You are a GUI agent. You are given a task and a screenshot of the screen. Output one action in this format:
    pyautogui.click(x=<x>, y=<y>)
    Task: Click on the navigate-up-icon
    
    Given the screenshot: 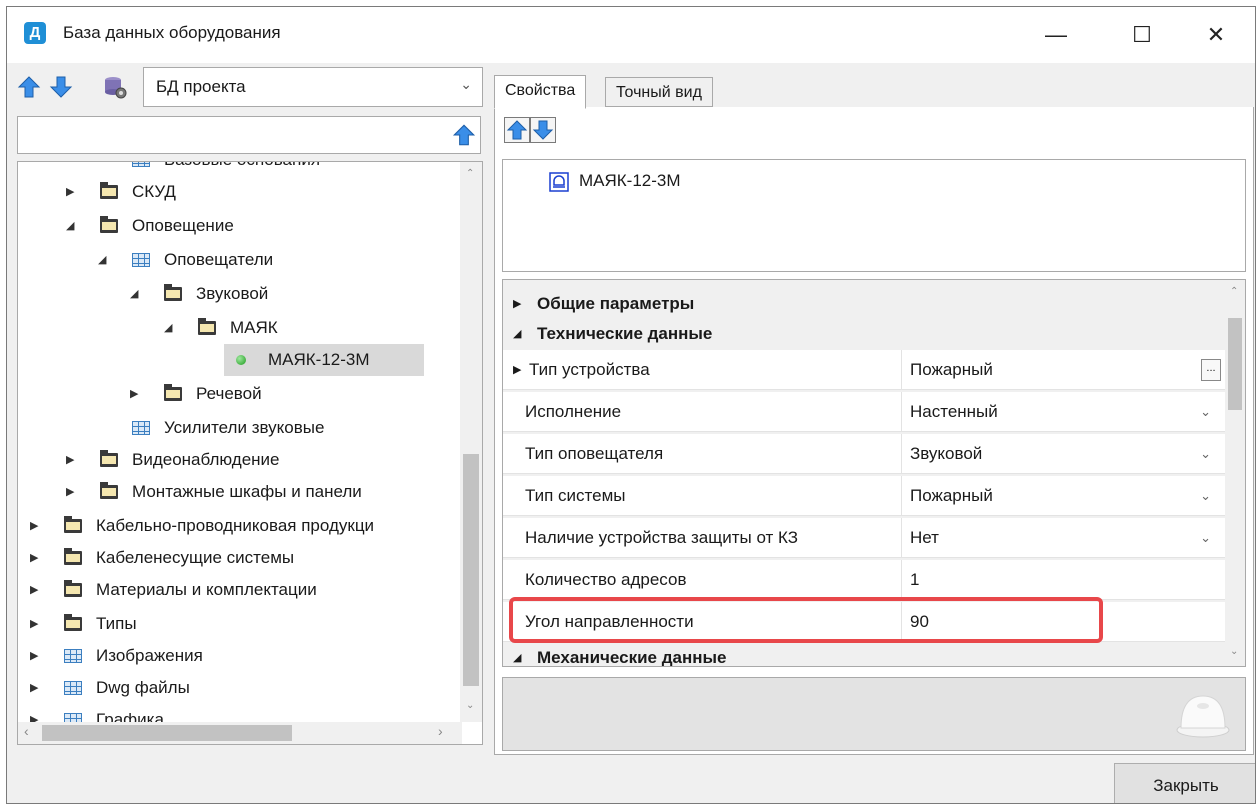 What is the action you would take?
    pyautogui.click(x=464, y=135)
    